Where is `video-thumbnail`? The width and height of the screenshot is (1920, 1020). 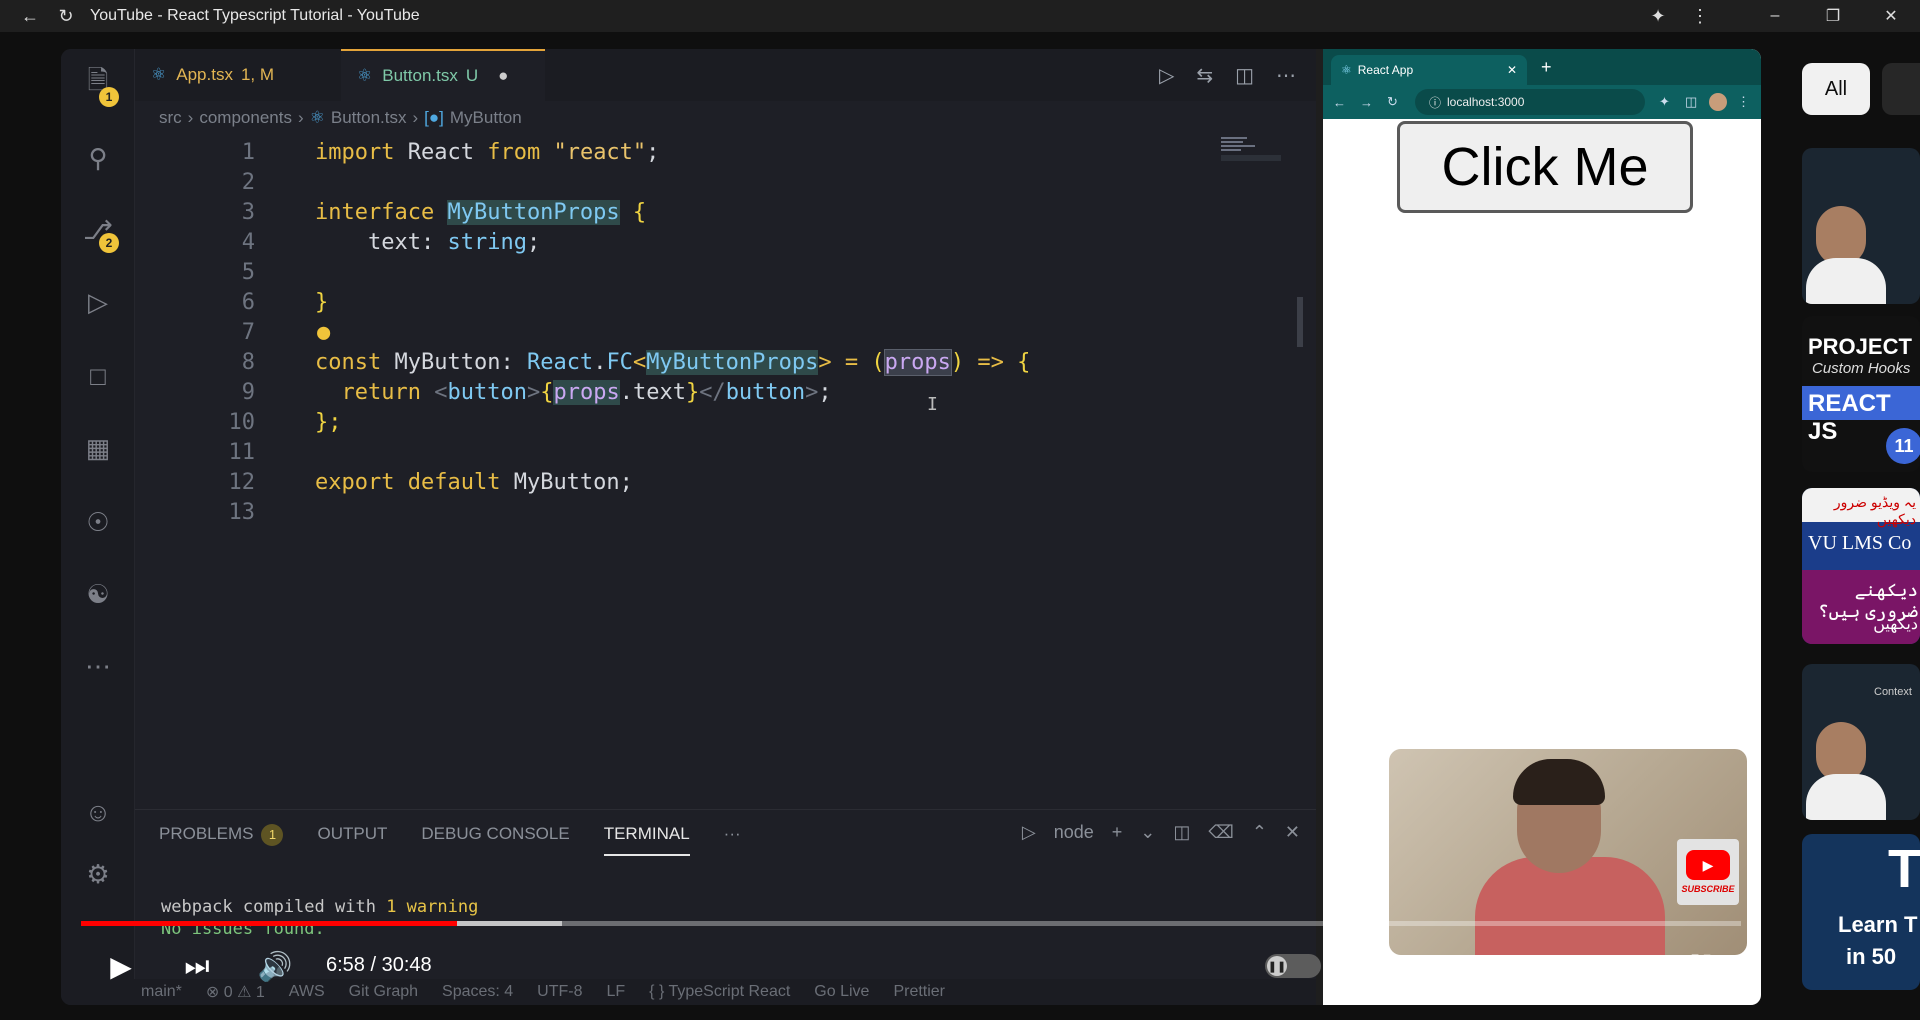 video-thumbnail is located at coordinates (1861, 226).